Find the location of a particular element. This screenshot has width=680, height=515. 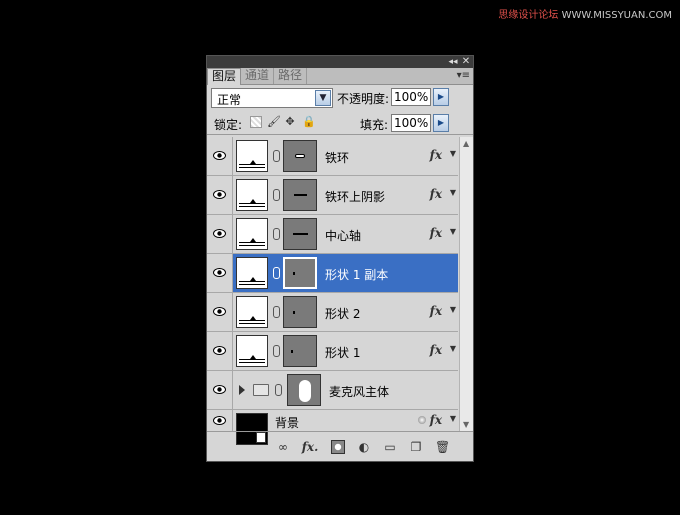

panel-footer: ∞ fx. ◐ ▭ ❐ 🗑 is located at coordinates (340, 446).